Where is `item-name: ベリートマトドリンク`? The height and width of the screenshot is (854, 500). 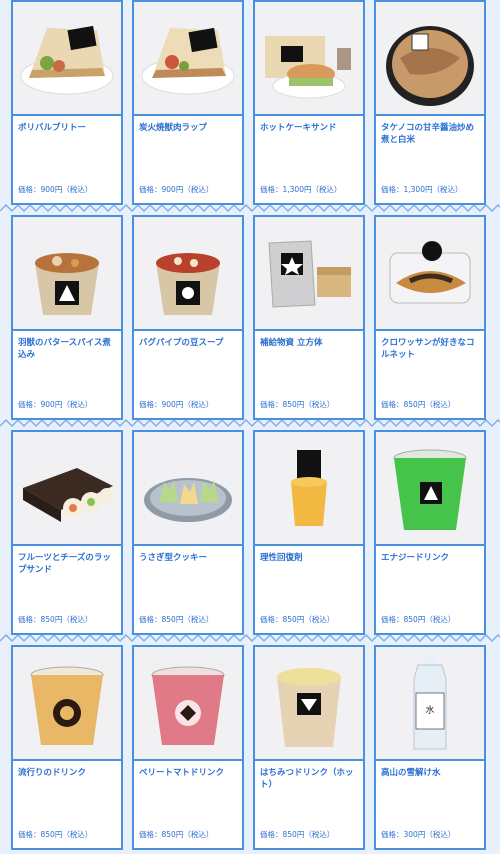 item-name: ベリートマトドリンク is located at coordinates (182, 773).